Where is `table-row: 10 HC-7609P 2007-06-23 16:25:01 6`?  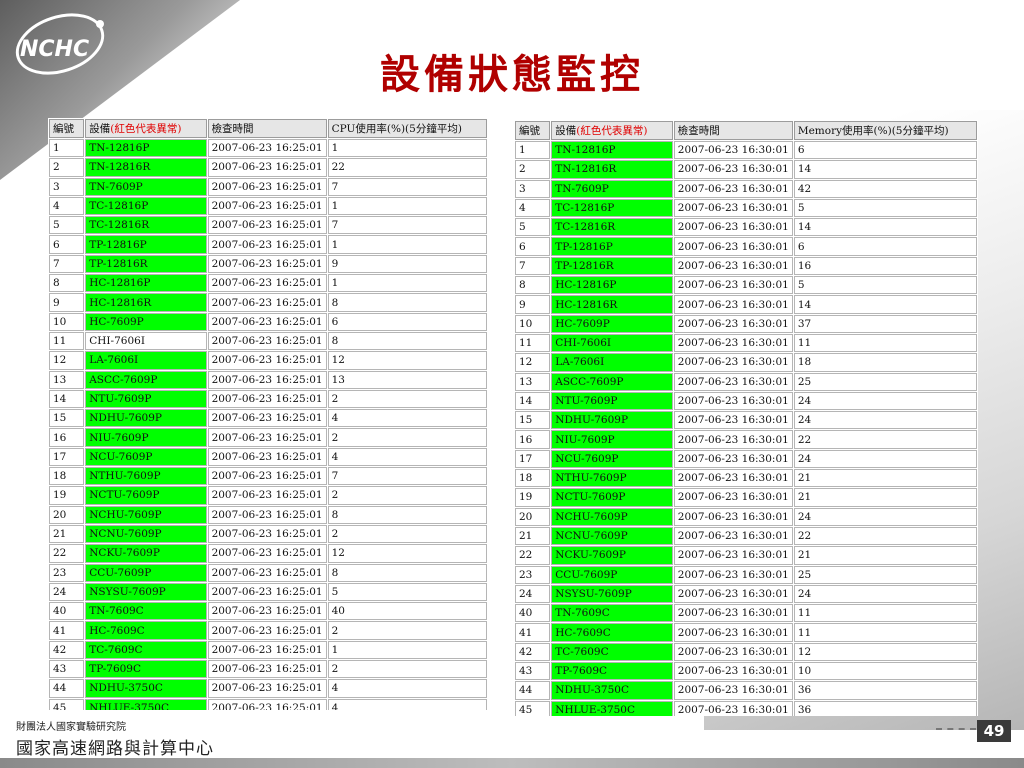
table-row: 10 HC-7609P 2007-06-23 16:25:01 6 is located at coordinates (268, 321).